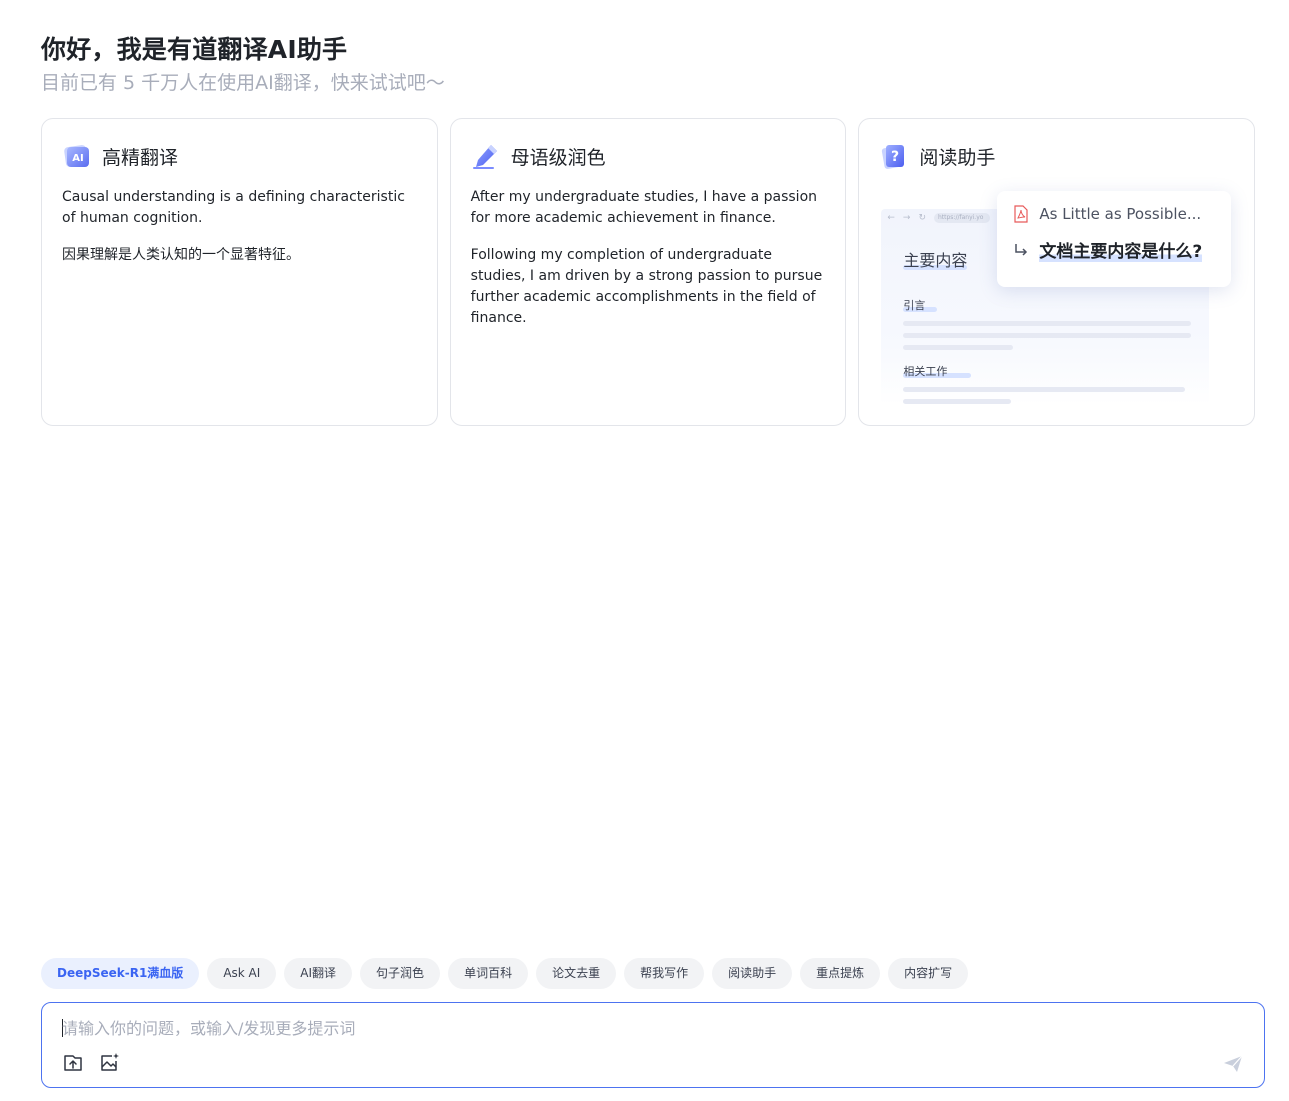 This screenshot has width=1289, height=1101. What do you see at coordinates (925, 371) in the screenshot?
I see `doc-section: 相关工作` at bounding box center [925, 371].